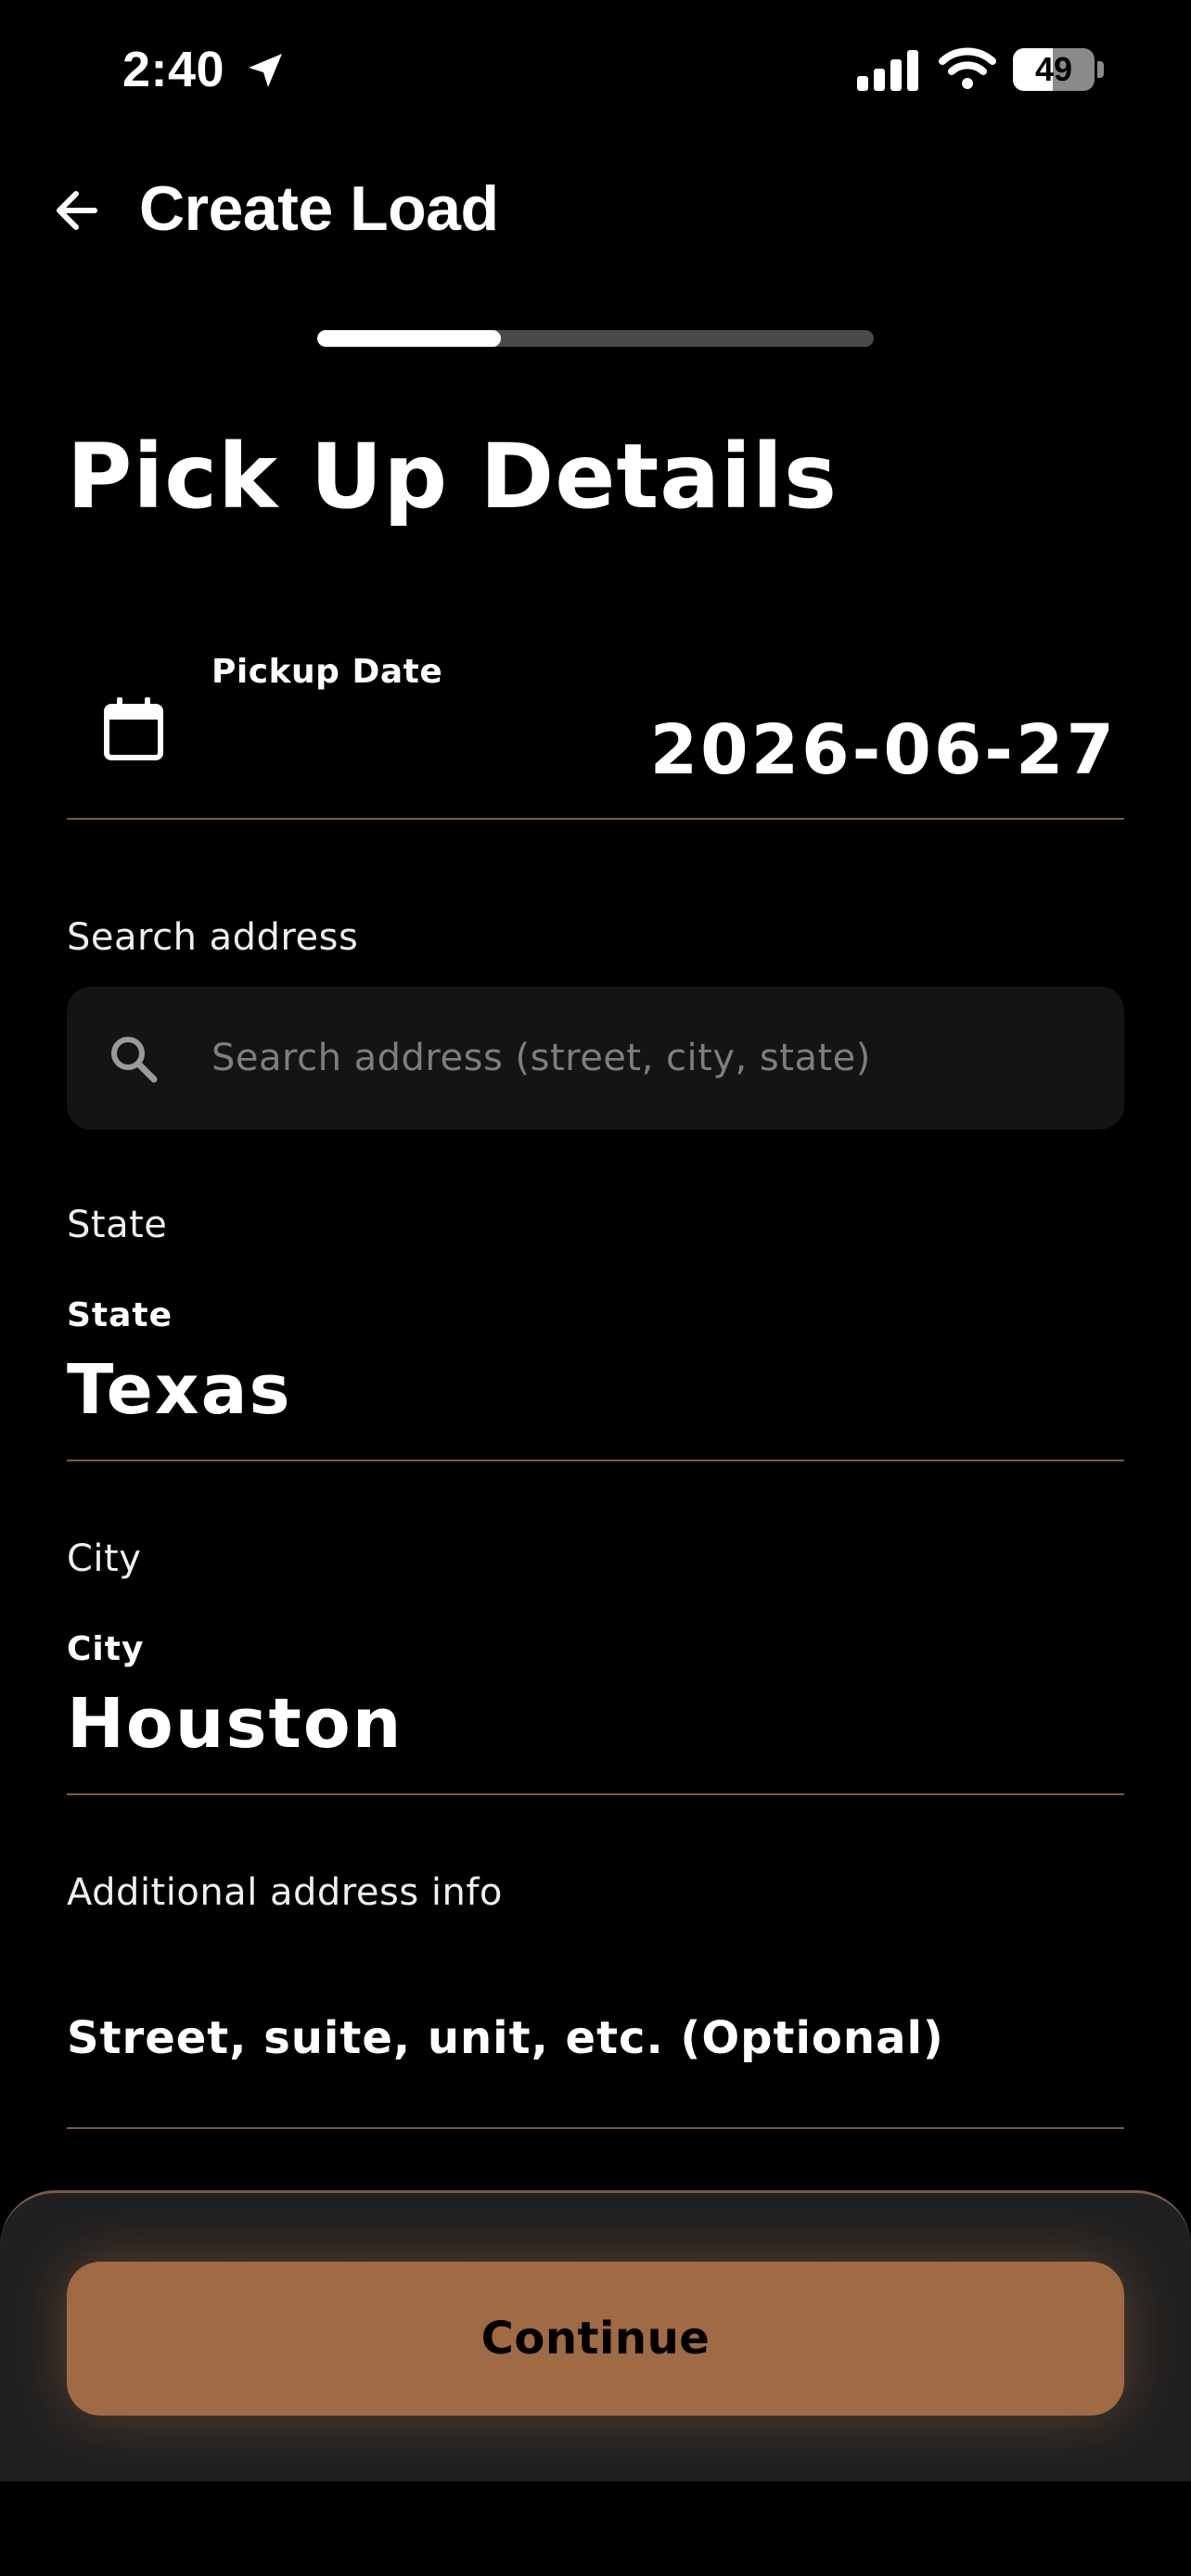 This screenshot has width=1191, height=2576. Describe the element at coordinates (967, 68) in the screenshot. I see `wifi-icon` at that location.